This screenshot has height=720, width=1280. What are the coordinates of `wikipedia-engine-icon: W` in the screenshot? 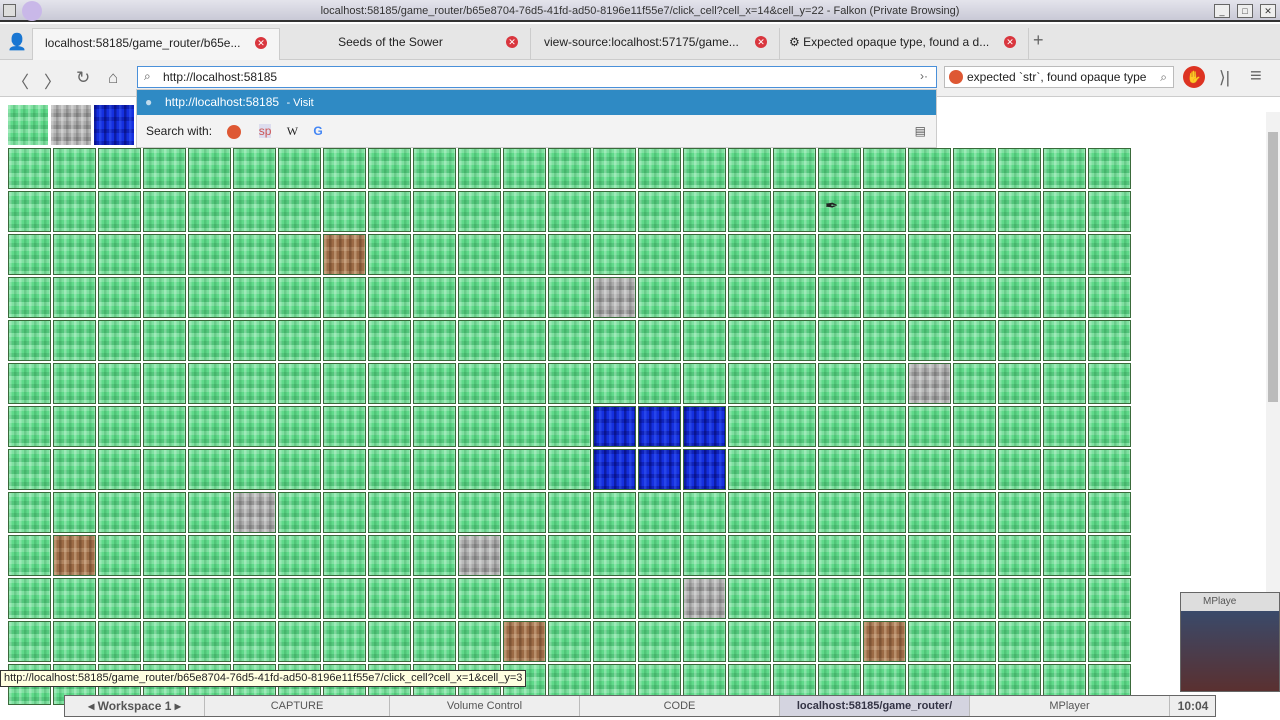 It's located at (292, 131).